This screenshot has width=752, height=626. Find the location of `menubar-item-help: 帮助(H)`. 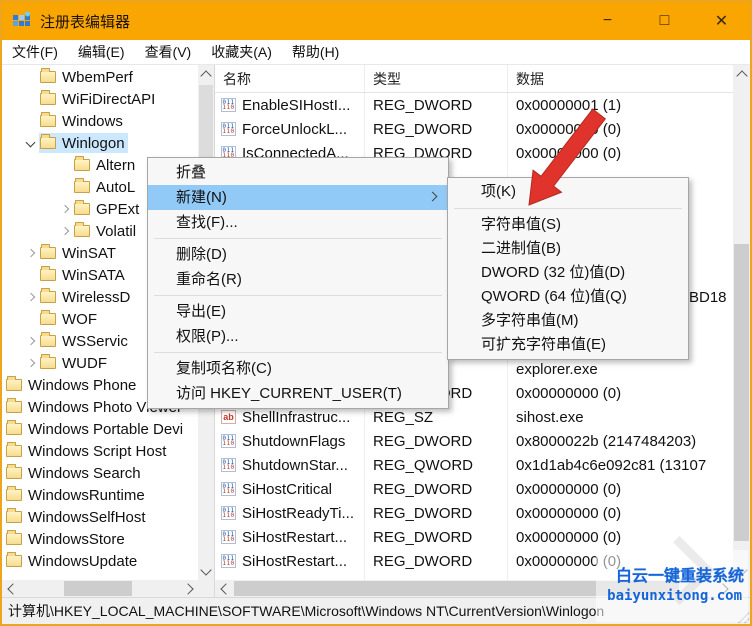

menubar-item-help: 帮助(H) is located at coordinates (315, 52).